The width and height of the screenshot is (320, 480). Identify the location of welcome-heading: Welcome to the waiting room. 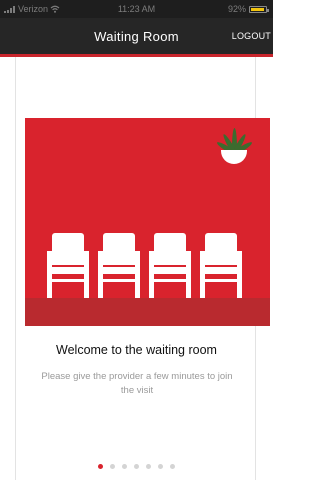
(136, 350).